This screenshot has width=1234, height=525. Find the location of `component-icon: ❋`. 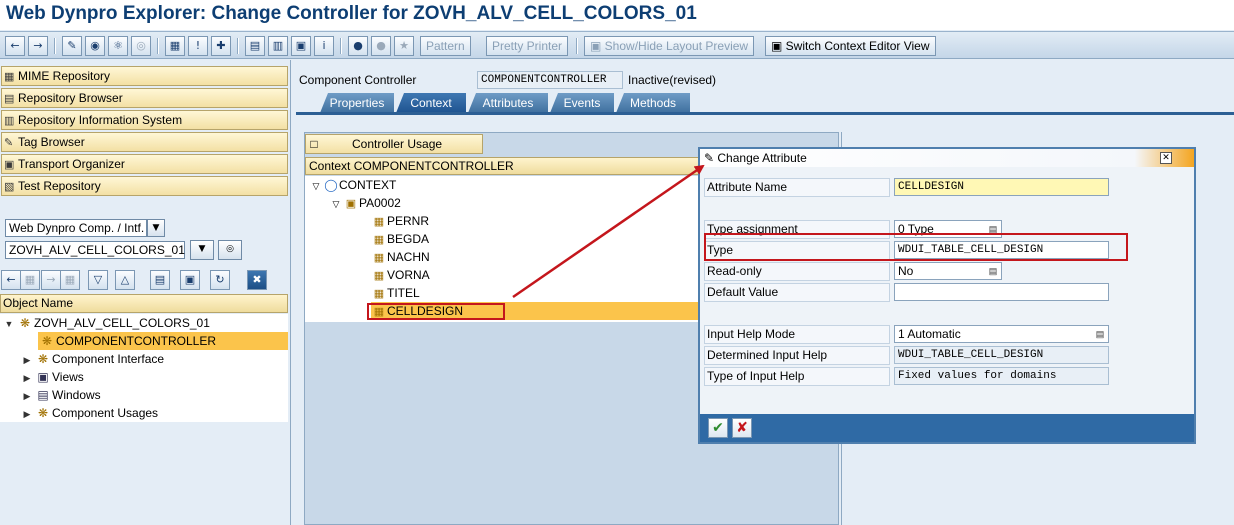

component-icon: ❋ is located at coordinates (25, 323).